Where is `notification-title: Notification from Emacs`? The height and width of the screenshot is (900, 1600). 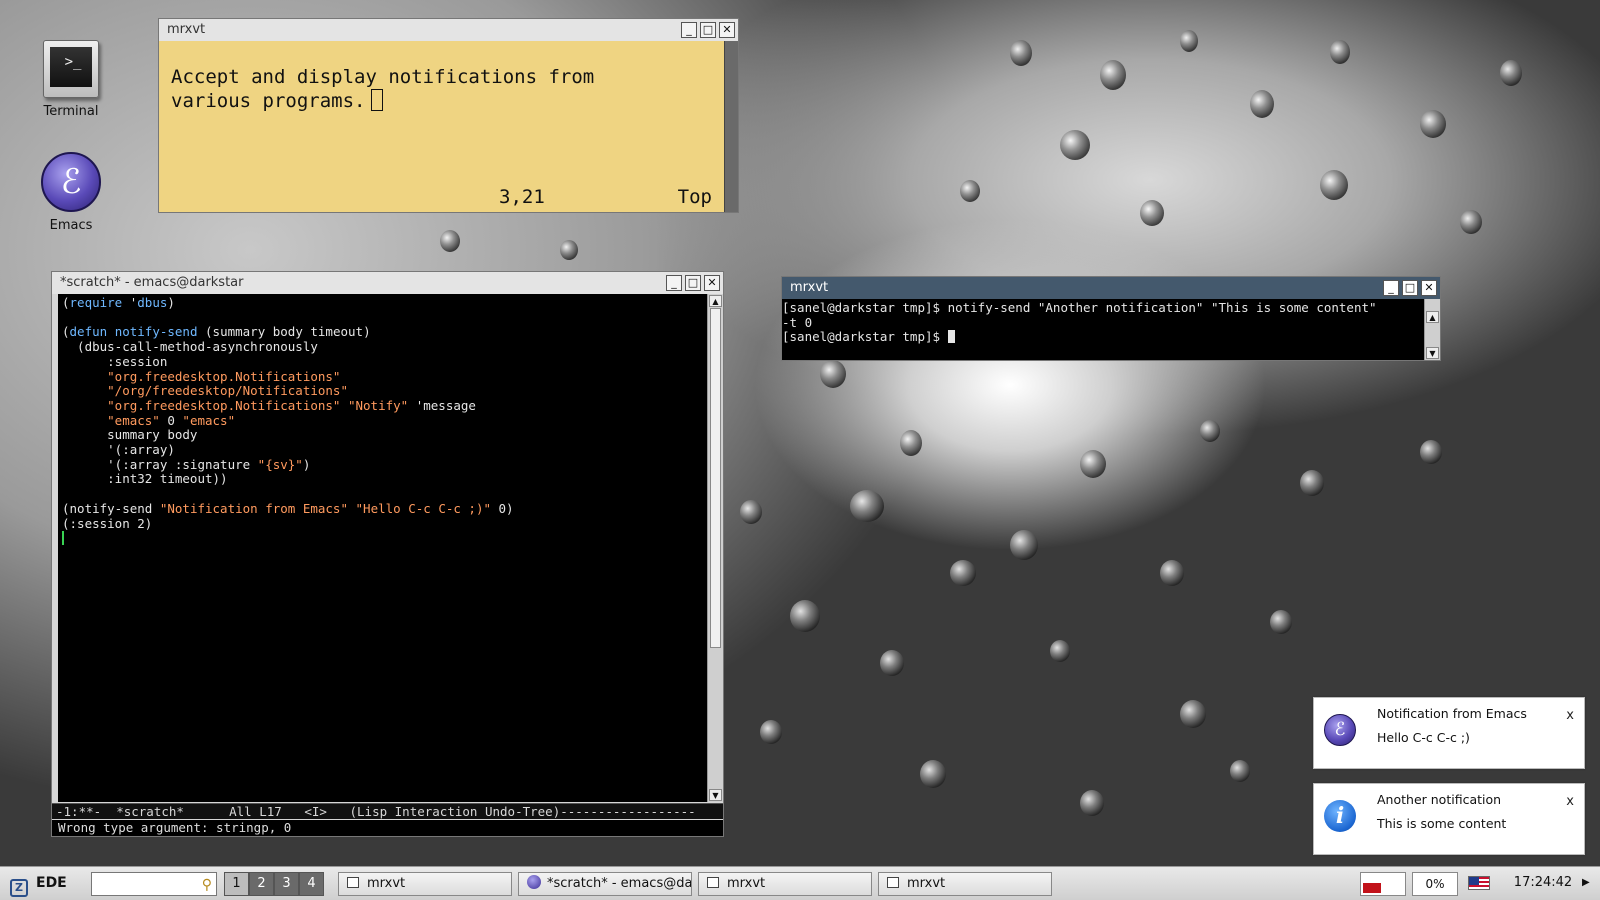
notification-title: Notification from Emacs is located at coordinates (1452, 713).